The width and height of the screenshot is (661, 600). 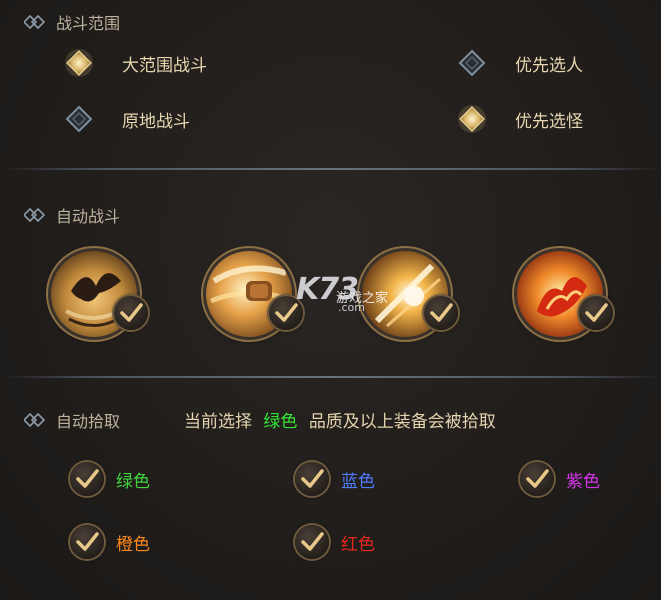 I want to click on section-title-range: 战斗范围, so click(x=72, y=22).